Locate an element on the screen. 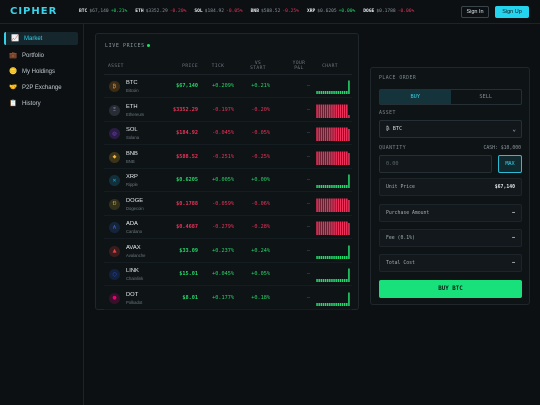 The width and height of the screenshot is (540, 405). sidebar-item-my-holdings: 🪙 My Holdings is located at coordinates (41, 71).